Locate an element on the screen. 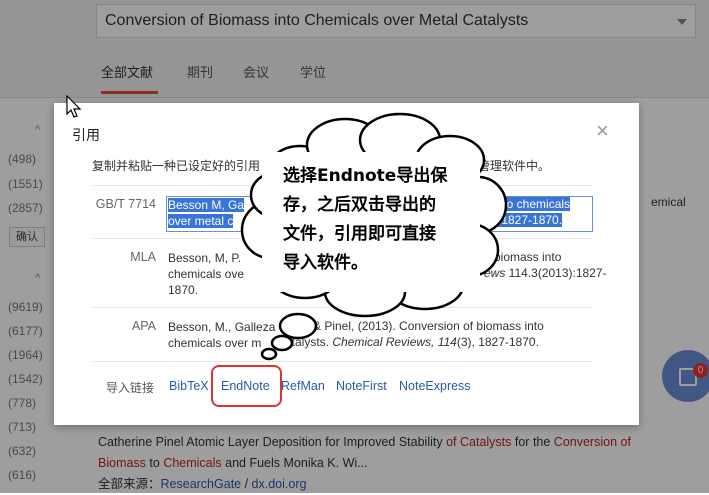  callout-line: 存，之后双击导出的 is located at coordinates (359, 205).